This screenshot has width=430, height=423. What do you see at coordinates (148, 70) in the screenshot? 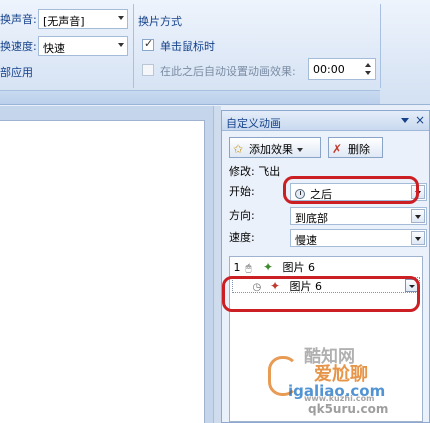
I see `auto-after-checkbox` at bounding box center [148, 70].